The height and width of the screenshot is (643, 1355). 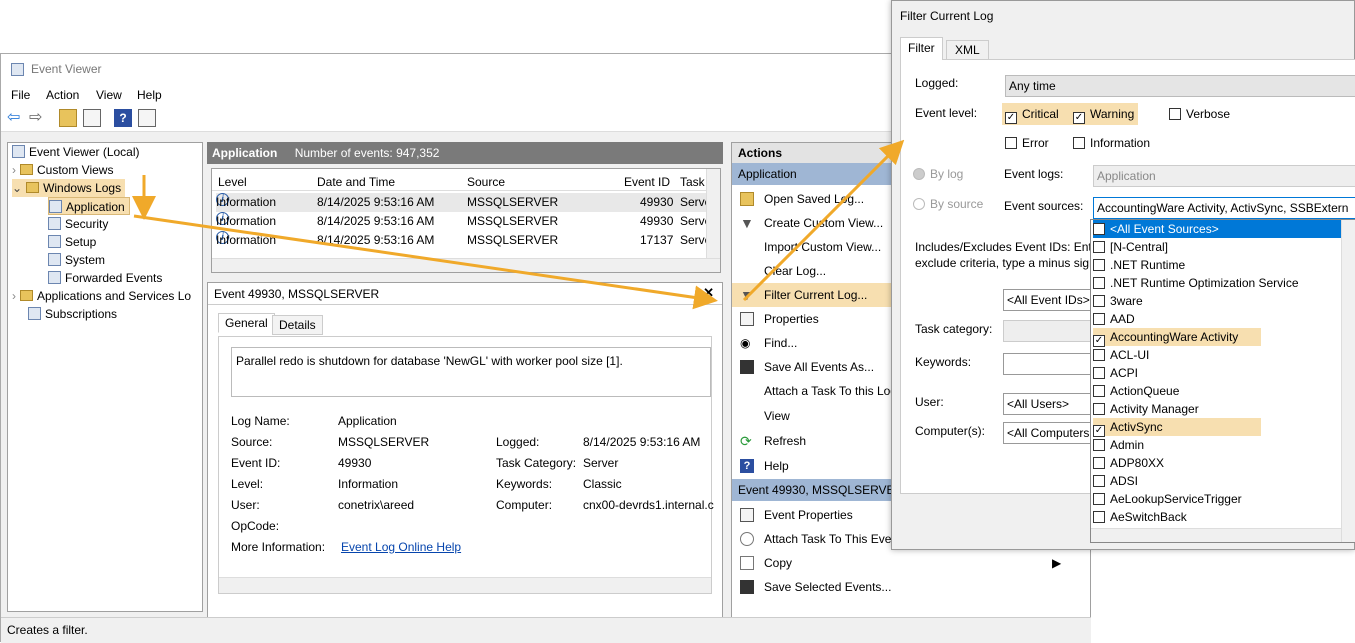 What do you see at coordinates (20, 95) in the screenshot?
I see `menu-file: File` at bounding box center [20, 95].